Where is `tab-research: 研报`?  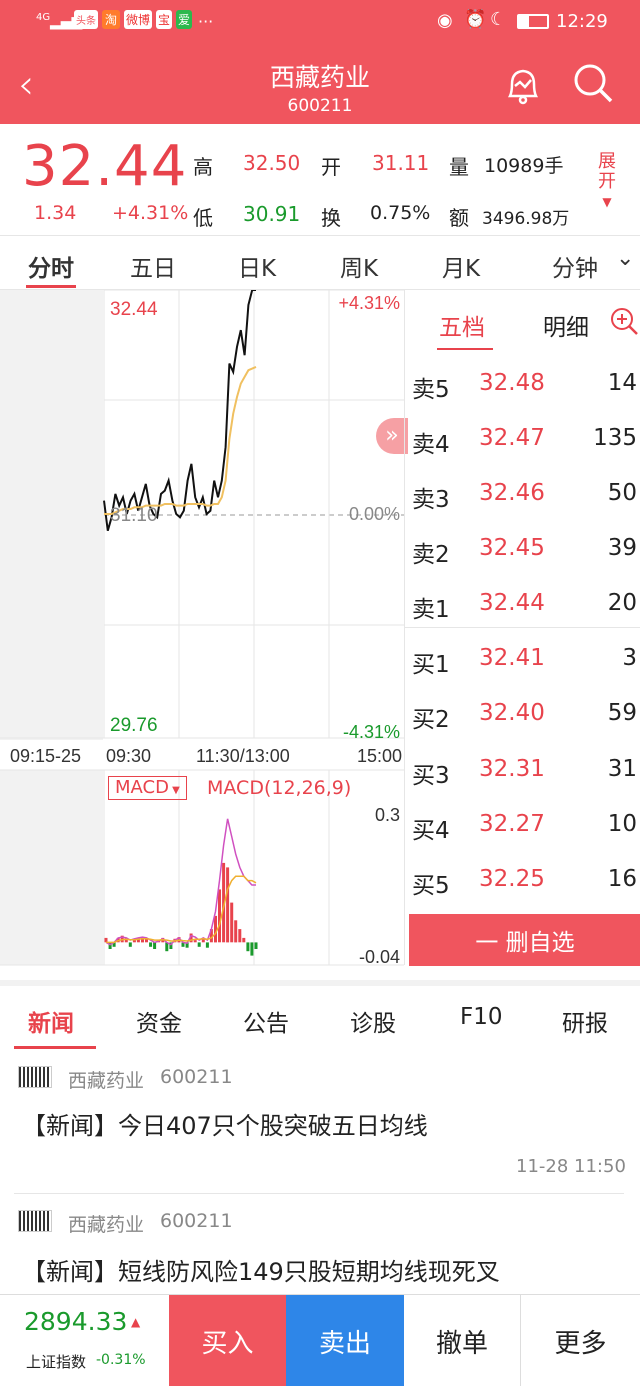 tab-research: 研报 is located at coordinates (585, 1021).